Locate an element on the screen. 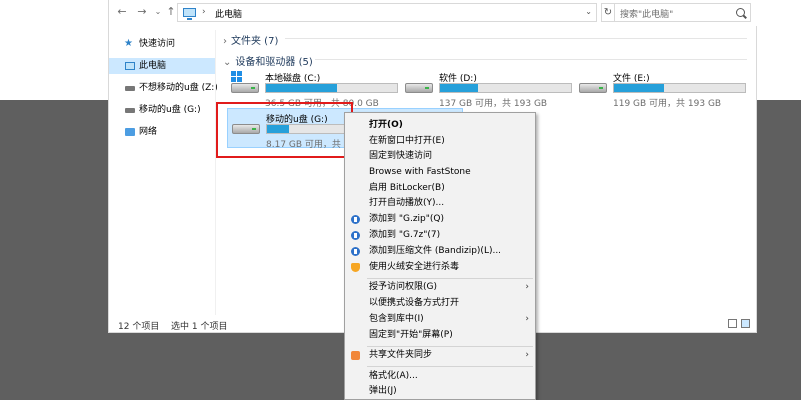  menu-item-open: 打开(O) is located at coordinates (440, 125).